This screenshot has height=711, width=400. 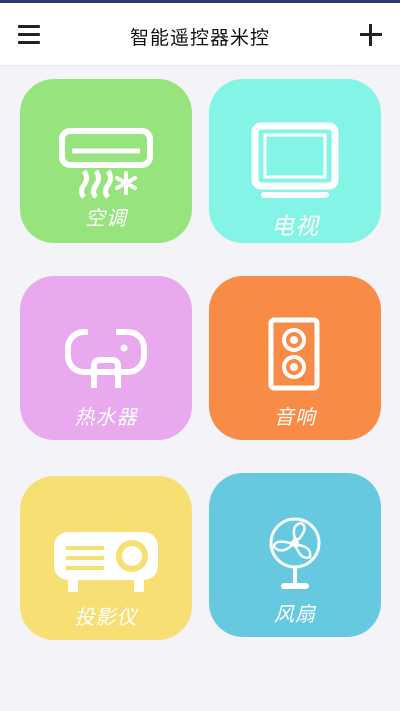 What do you see at coordinates (199, 38) in the screenshot?
I see `page-title: 智能遥控器米控` at bounding box center [199, 38].